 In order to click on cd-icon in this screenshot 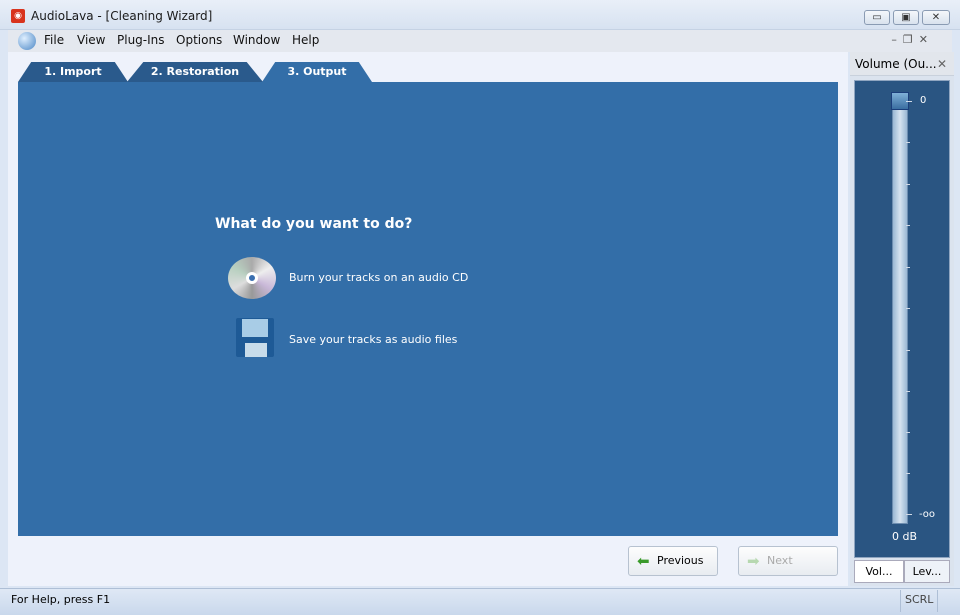, I will do `click(252, 278)`.